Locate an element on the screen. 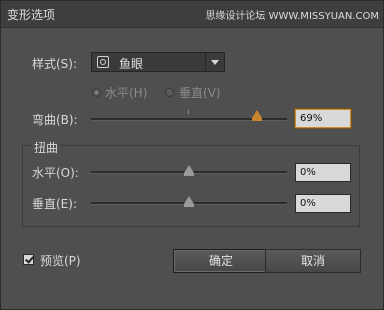 The image size is (384, 310). warp-style-icon is located at coordinates (103, 62).